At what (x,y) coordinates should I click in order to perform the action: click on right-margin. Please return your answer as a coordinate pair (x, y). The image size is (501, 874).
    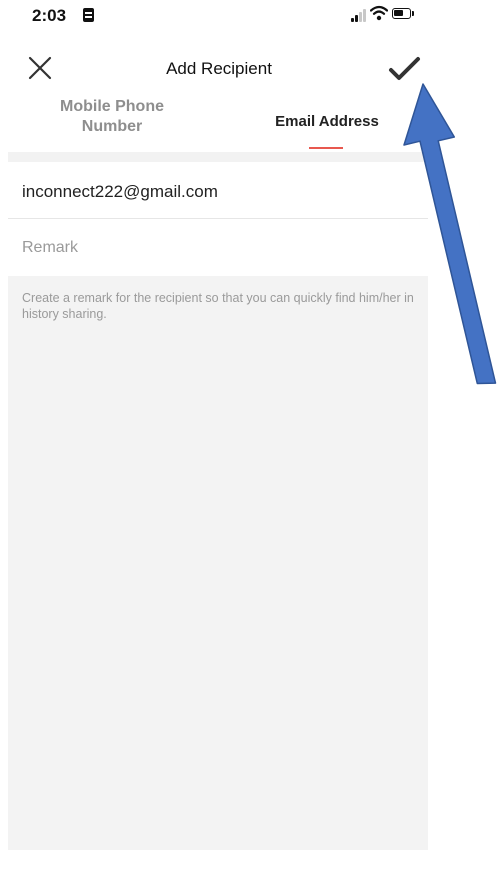
    Looking at the image, I should click on (464, 437).